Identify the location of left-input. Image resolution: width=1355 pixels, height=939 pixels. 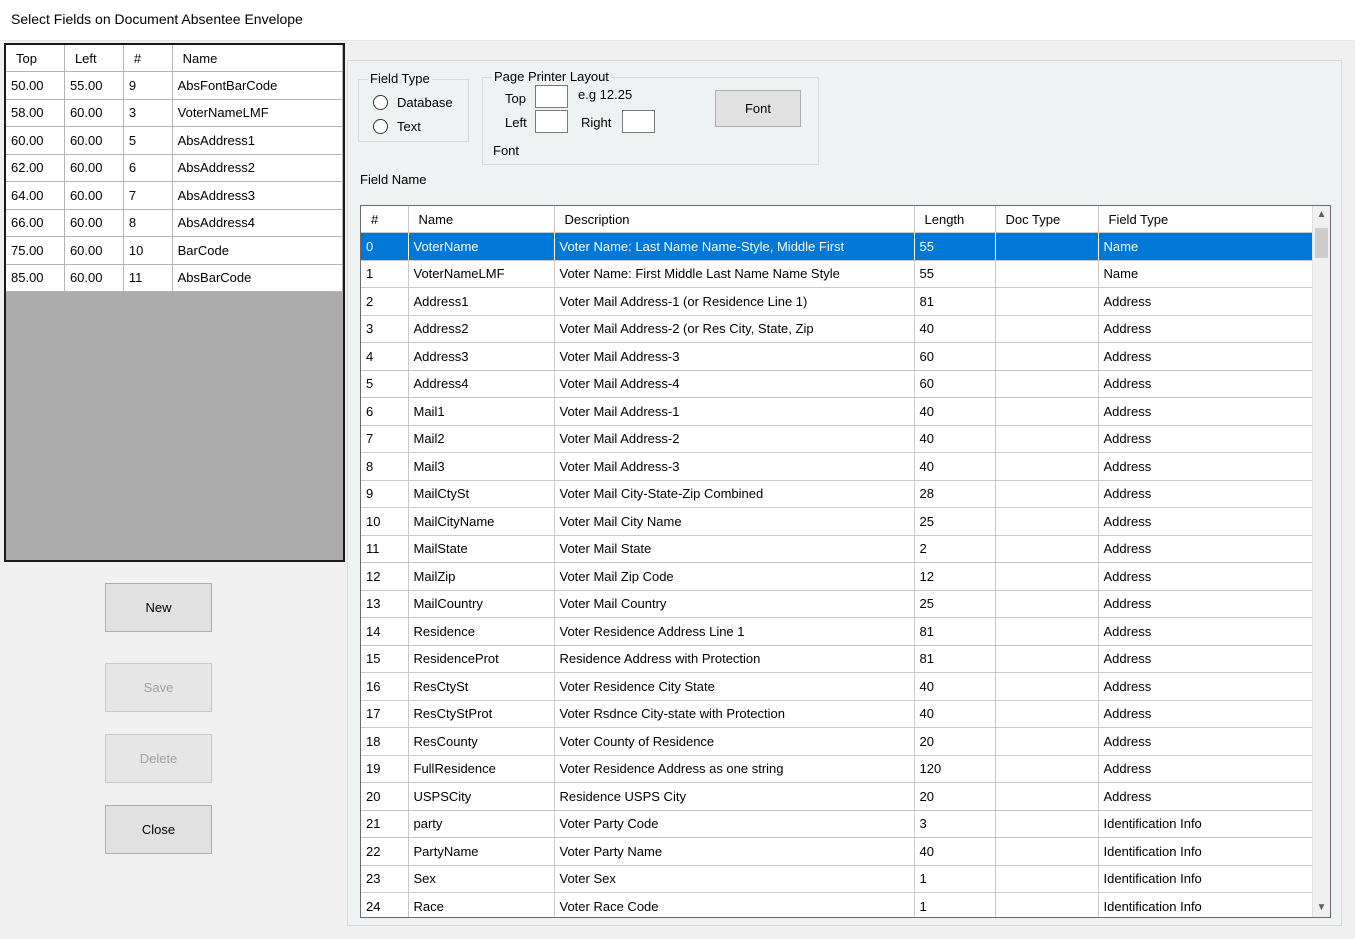
(551, 121).